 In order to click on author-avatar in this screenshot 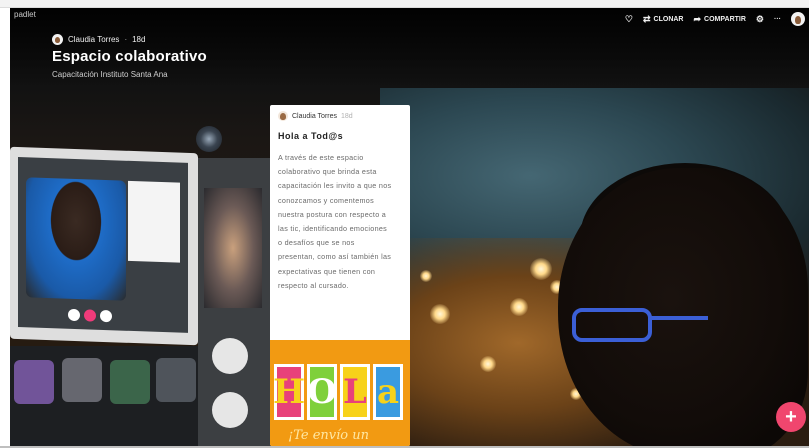, I will do `click(57, 39)`.